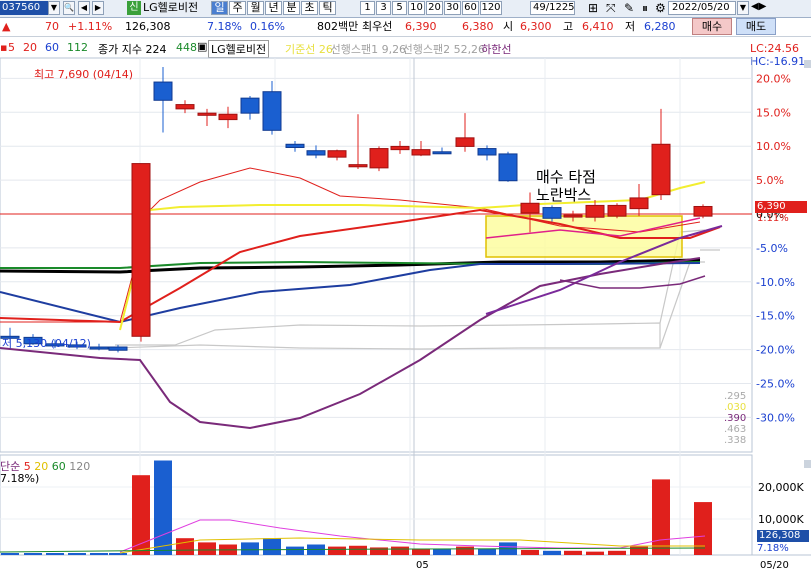  Describe the element at coordinates (775, 316) in the screenshot. I see `price-axis-label: -15.0%` at that location.